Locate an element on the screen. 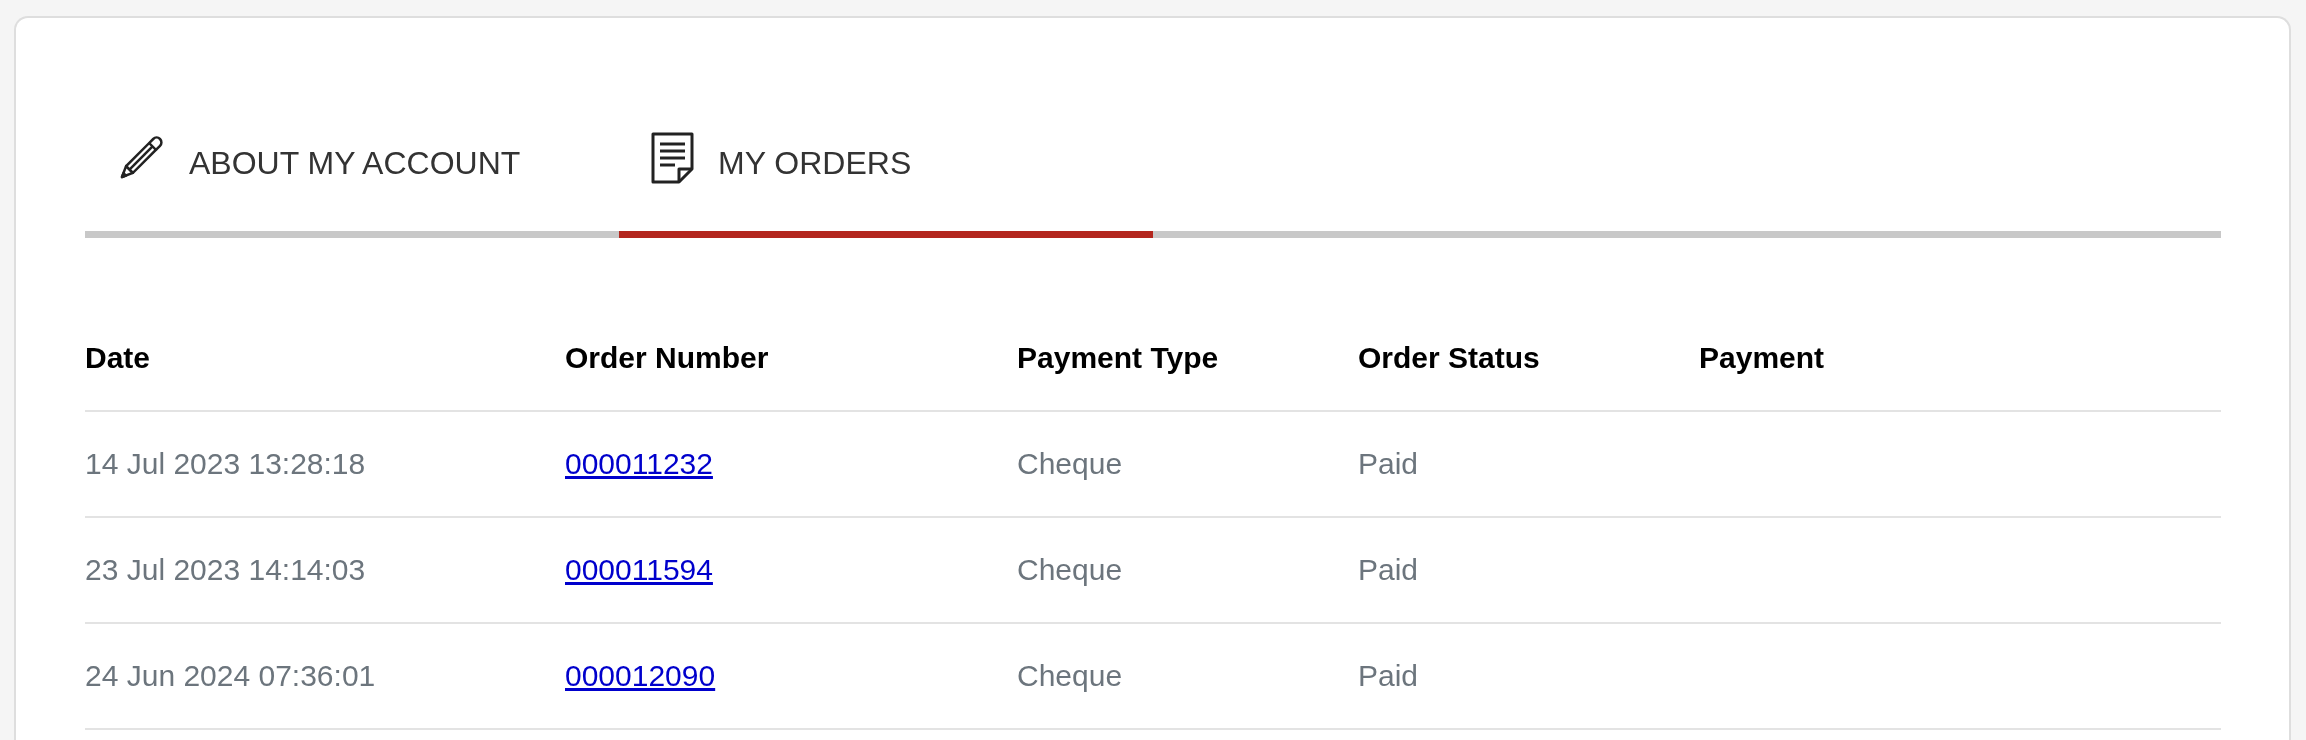 This screenshot has width=2306, height=740. tab: ABOUT MY ACCOUNT is located at coordinates (352, 185).